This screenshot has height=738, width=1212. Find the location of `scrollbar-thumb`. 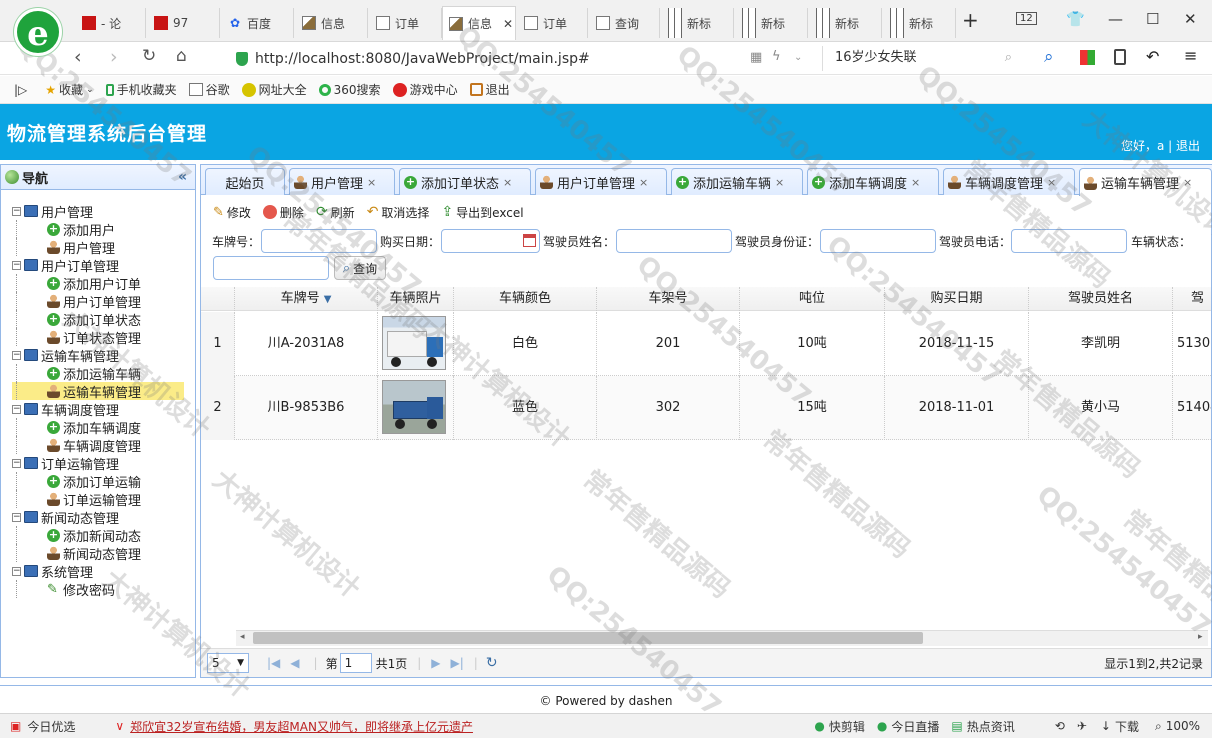

scrollbar-thumb is located at coordinates (588, 638).